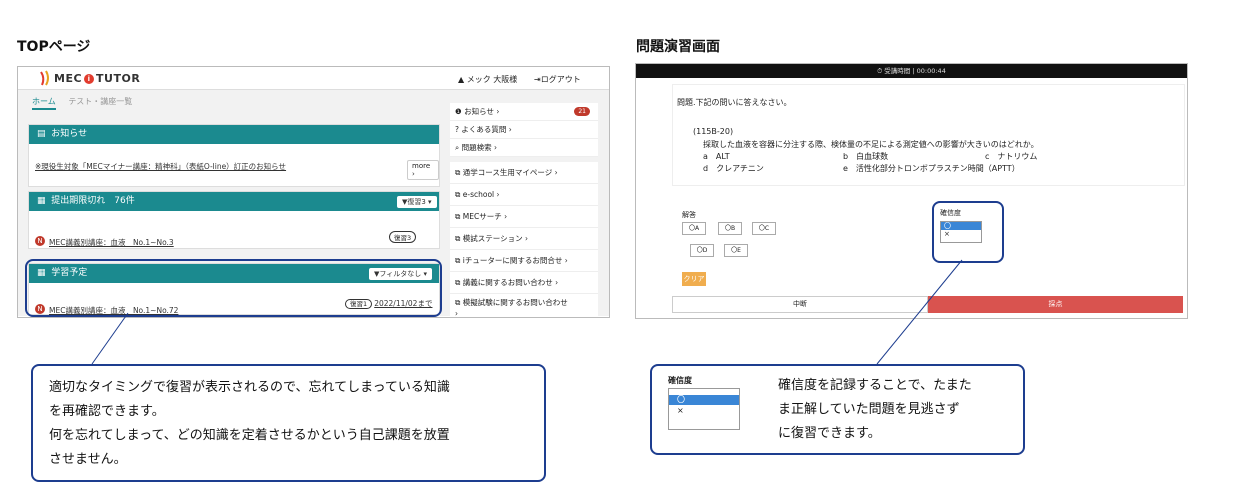 The height and width of the screenshot is (499, 1237). What do you see at coordinates (110, 338) in the screenshot?
I see `left-connector` at bounding box center [110, 338].